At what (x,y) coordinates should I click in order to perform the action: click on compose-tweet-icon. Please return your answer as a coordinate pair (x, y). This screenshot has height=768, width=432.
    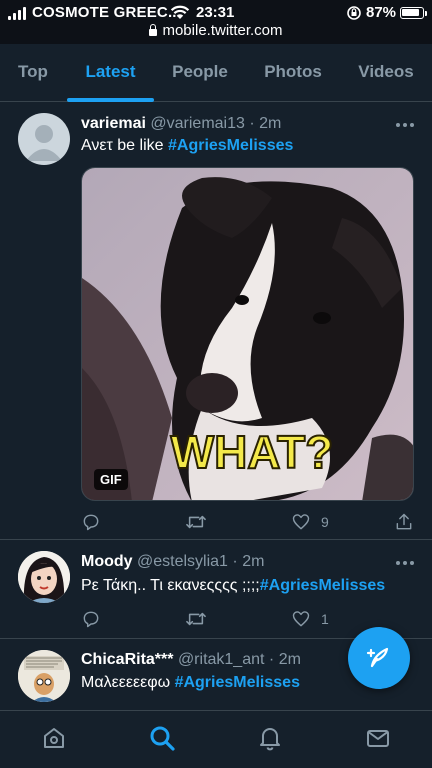
    Looking at the image, I should click on (377, 657).